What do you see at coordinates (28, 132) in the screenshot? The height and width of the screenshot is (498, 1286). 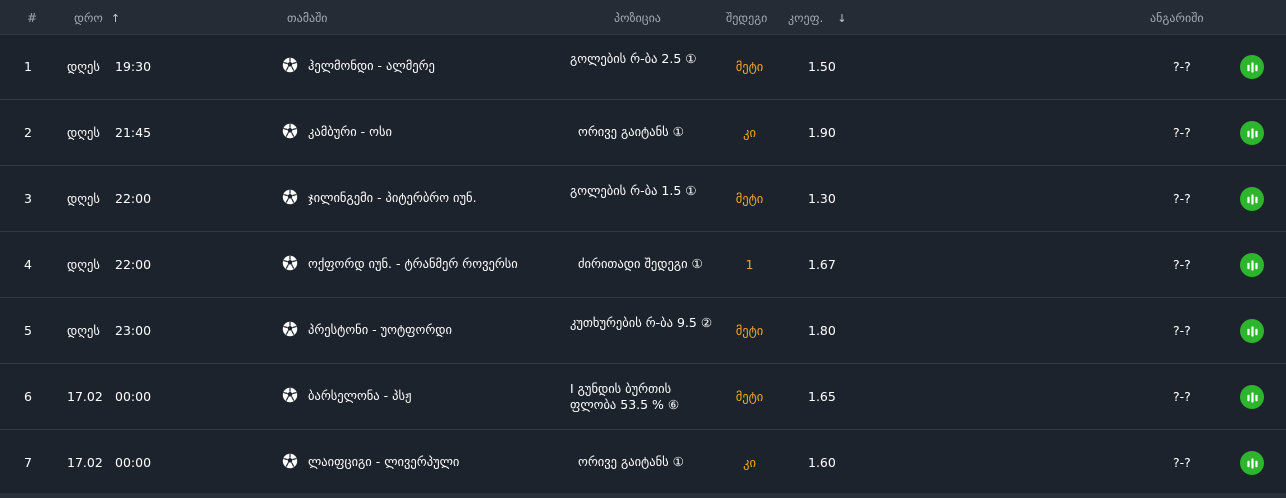 I see `row-number: 2` at bounding box center [28, 132].